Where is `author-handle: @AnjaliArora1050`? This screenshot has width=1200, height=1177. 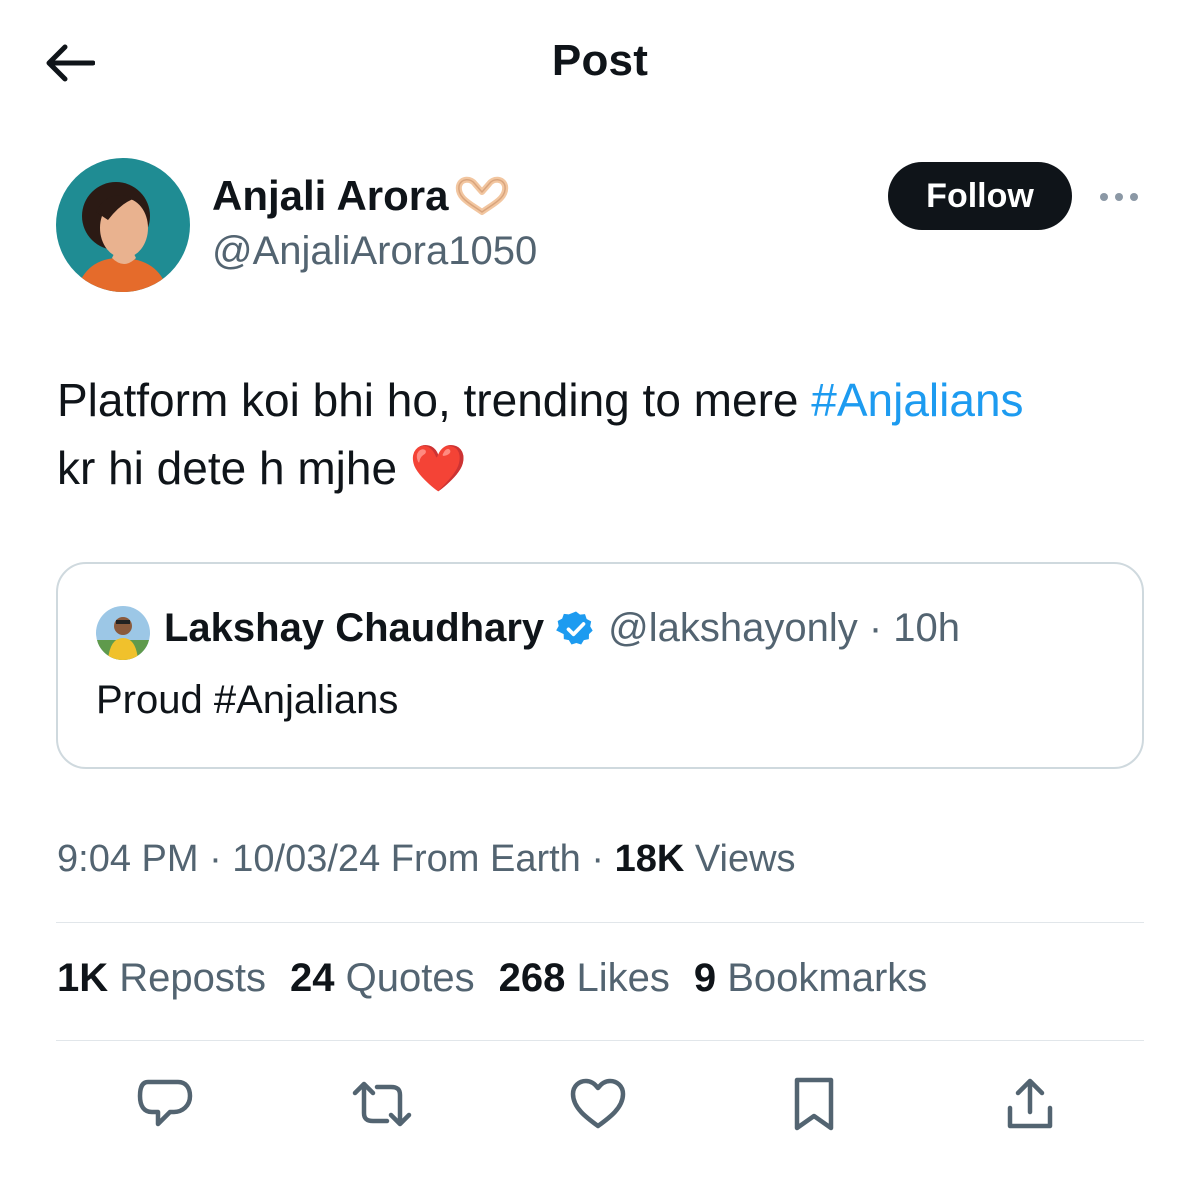 author-handle: @AnjaliArora1050 is located at coordinates (374, 251).